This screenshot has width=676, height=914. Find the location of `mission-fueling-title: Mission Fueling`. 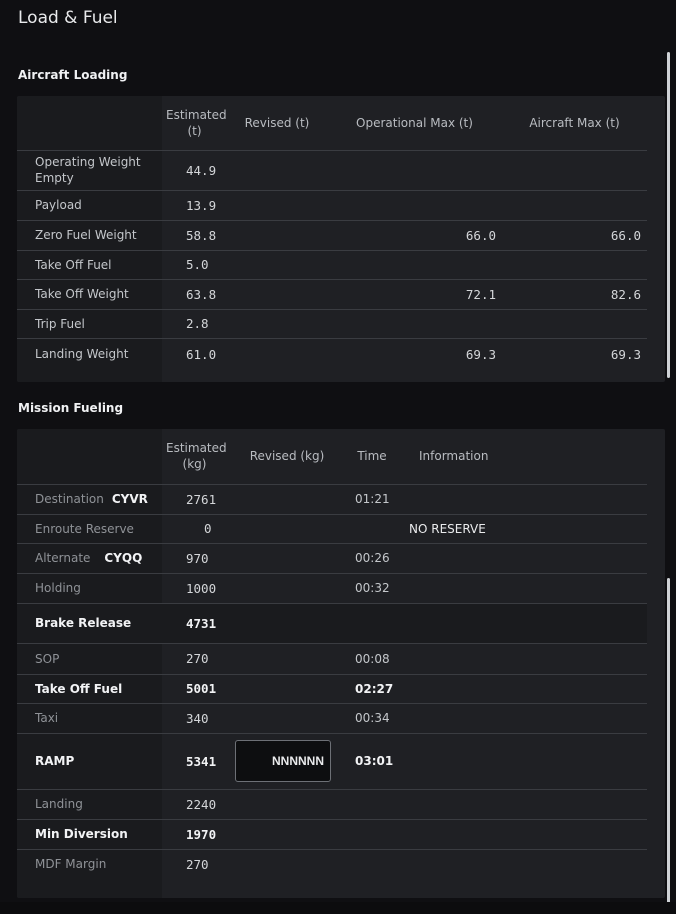

mission-fueling-title: Mission Fueling is located at coordinates (71, 408).